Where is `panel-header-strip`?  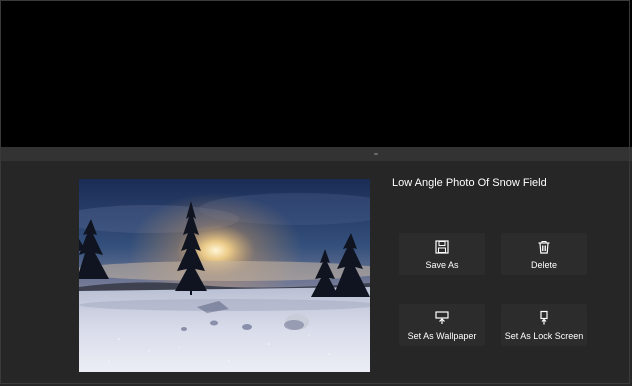
panel-header-strip is located at coordinates (316, 154).